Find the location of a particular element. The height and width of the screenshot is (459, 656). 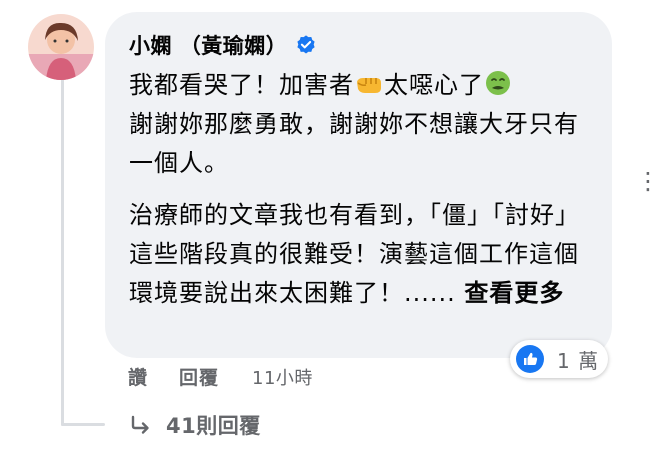

reaction-count: 1 萬 is located at coordinates (578, 360).